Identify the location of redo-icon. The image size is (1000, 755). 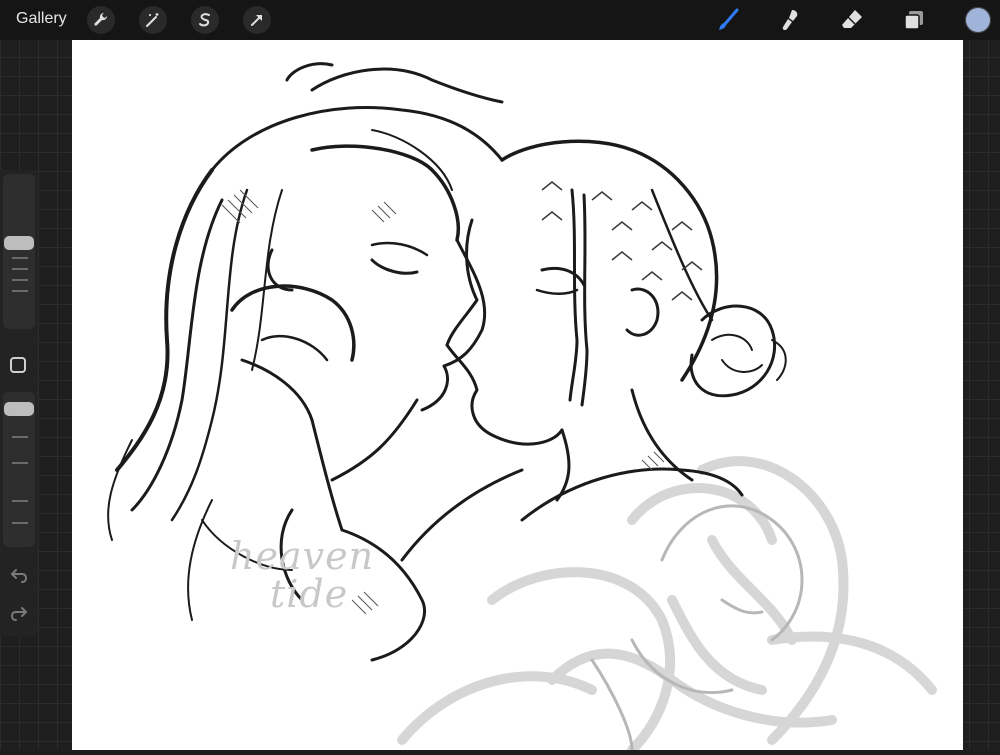
(19, 614).